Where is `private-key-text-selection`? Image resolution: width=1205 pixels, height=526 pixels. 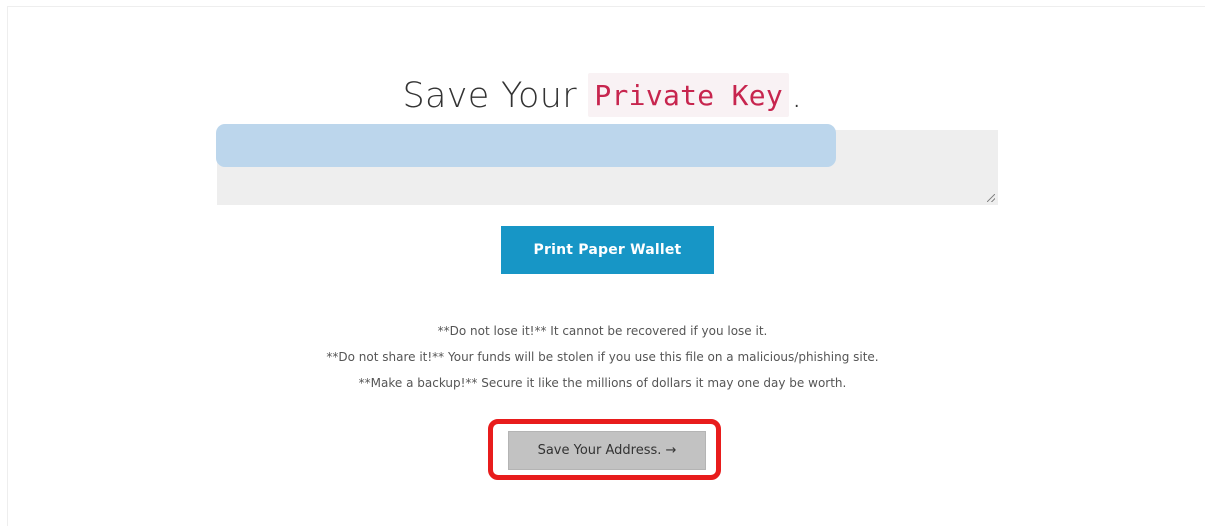
private-key-text-selection is located at coordinates (526, 145).